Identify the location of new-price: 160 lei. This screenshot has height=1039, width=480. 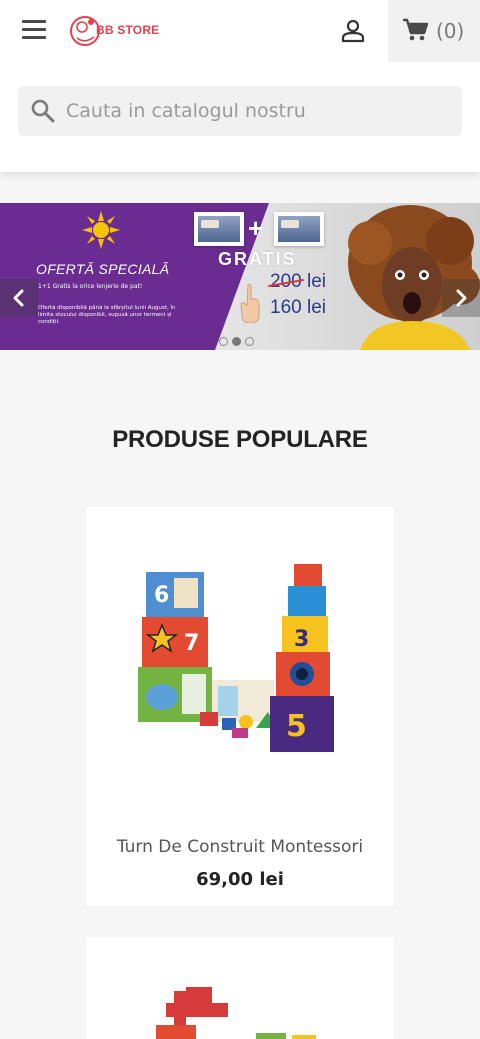
(298, 307).